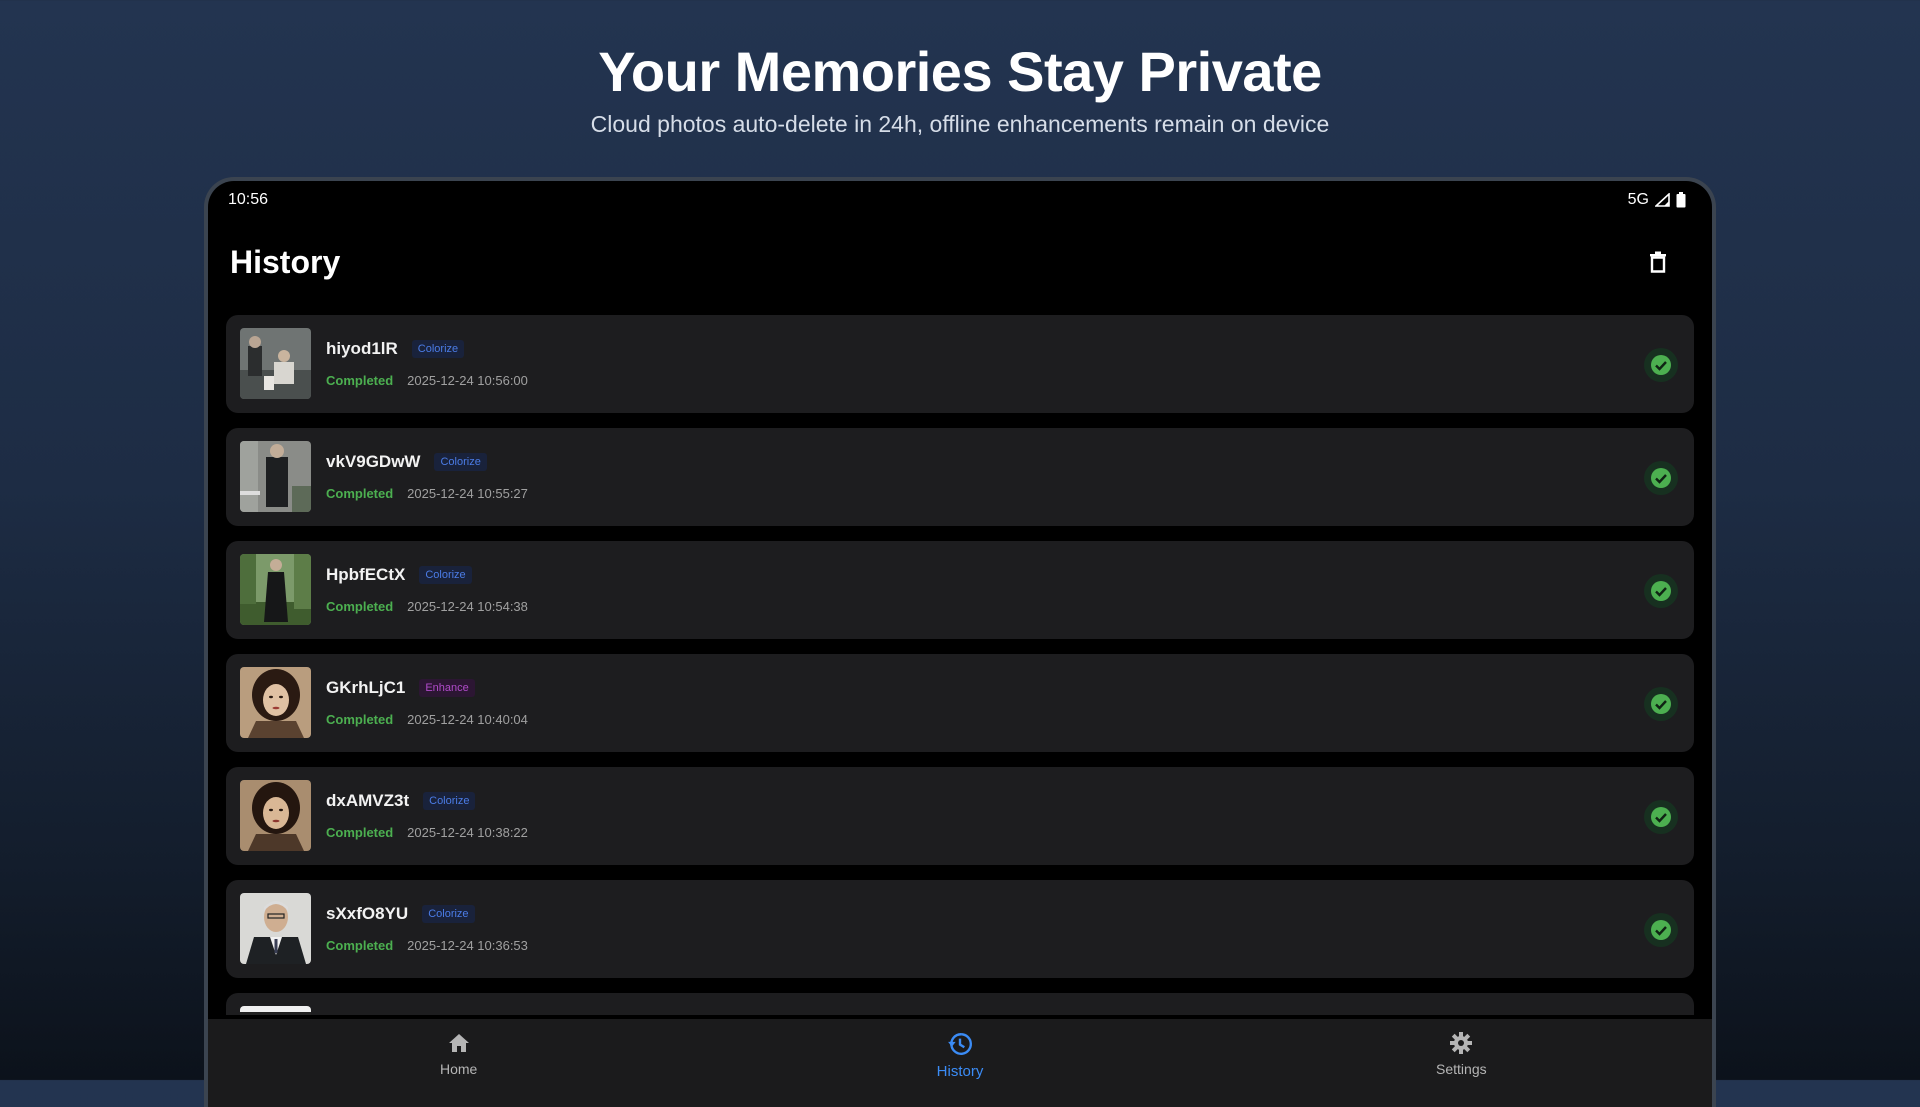  What do you see at coordinates (285, 261) in the screenshot?
I see `page-title: History` at bounding box center [285, 261].